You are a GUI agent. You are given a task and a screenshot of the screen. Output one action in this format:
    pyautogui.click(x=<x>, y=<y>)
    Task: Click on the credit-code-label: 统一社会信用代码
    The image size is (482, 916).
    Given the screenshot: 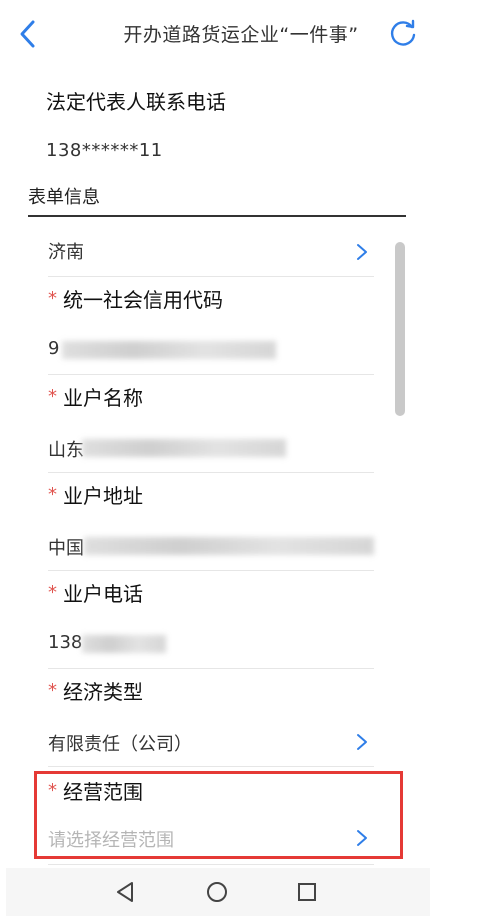 What is the action you would take?
    pyautogui.click(x=143, y=300)
    